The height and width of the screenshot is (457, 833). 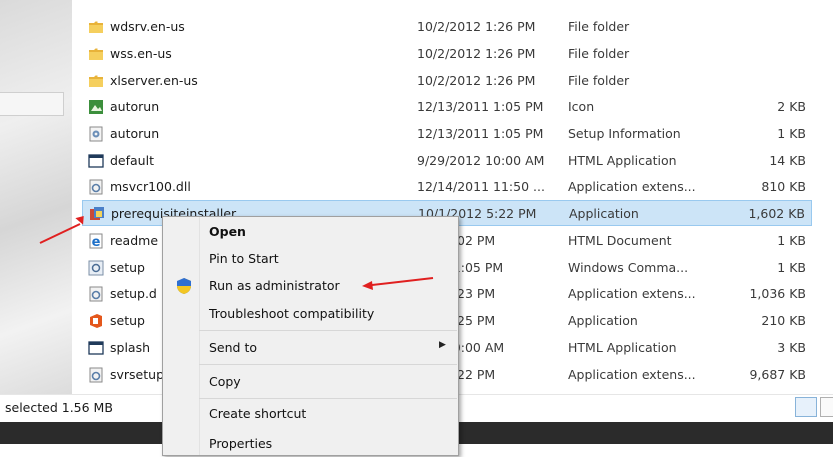 What do you see at coordinates (96, 321) in the screenshot?
I see `office-setup-icon` at bounding box center [96, 321].